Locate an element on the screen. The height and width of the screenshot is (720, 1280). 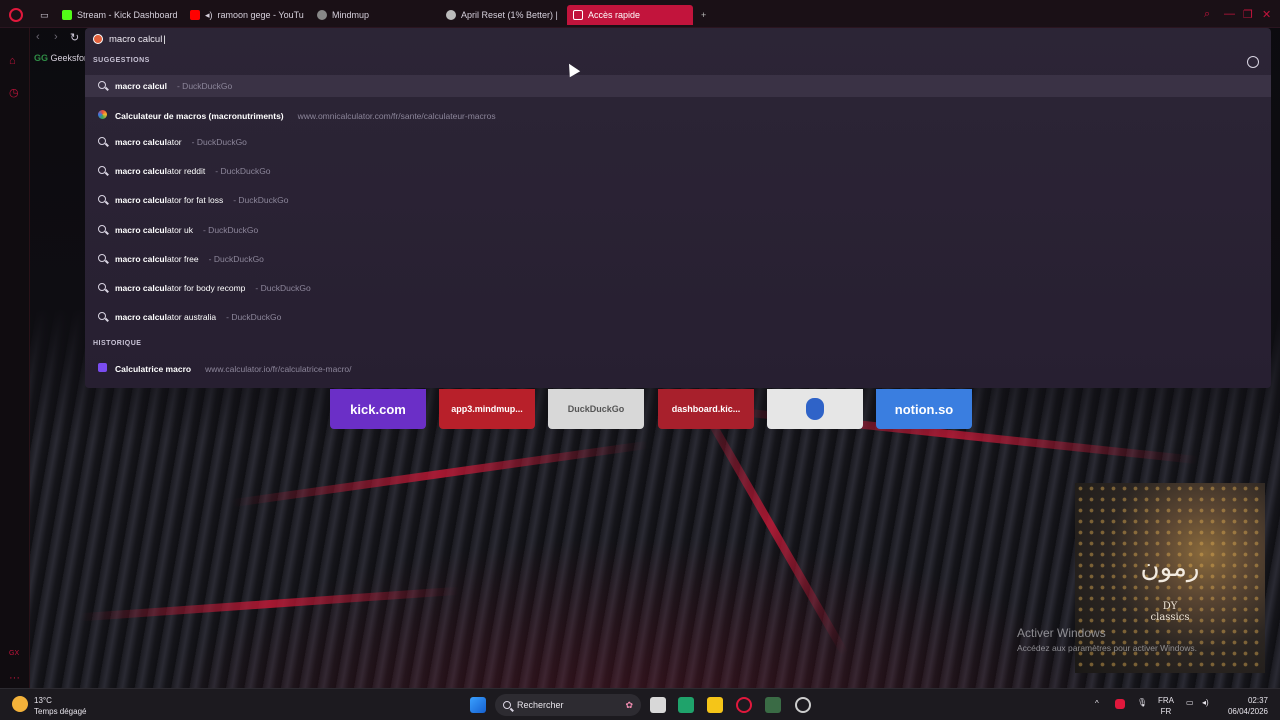
pycharm-icon is located at coordinates (686, 705).